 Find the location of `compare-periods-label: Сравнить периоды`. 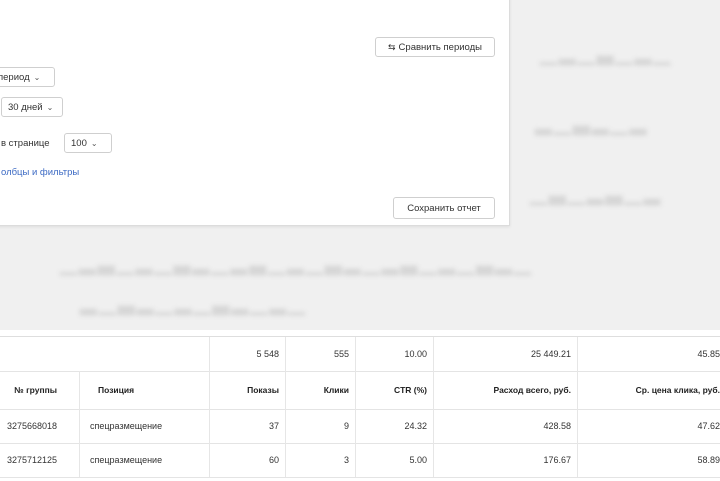

compare-periods-label: Сравнить периоды is located at coordinates (440, 47).